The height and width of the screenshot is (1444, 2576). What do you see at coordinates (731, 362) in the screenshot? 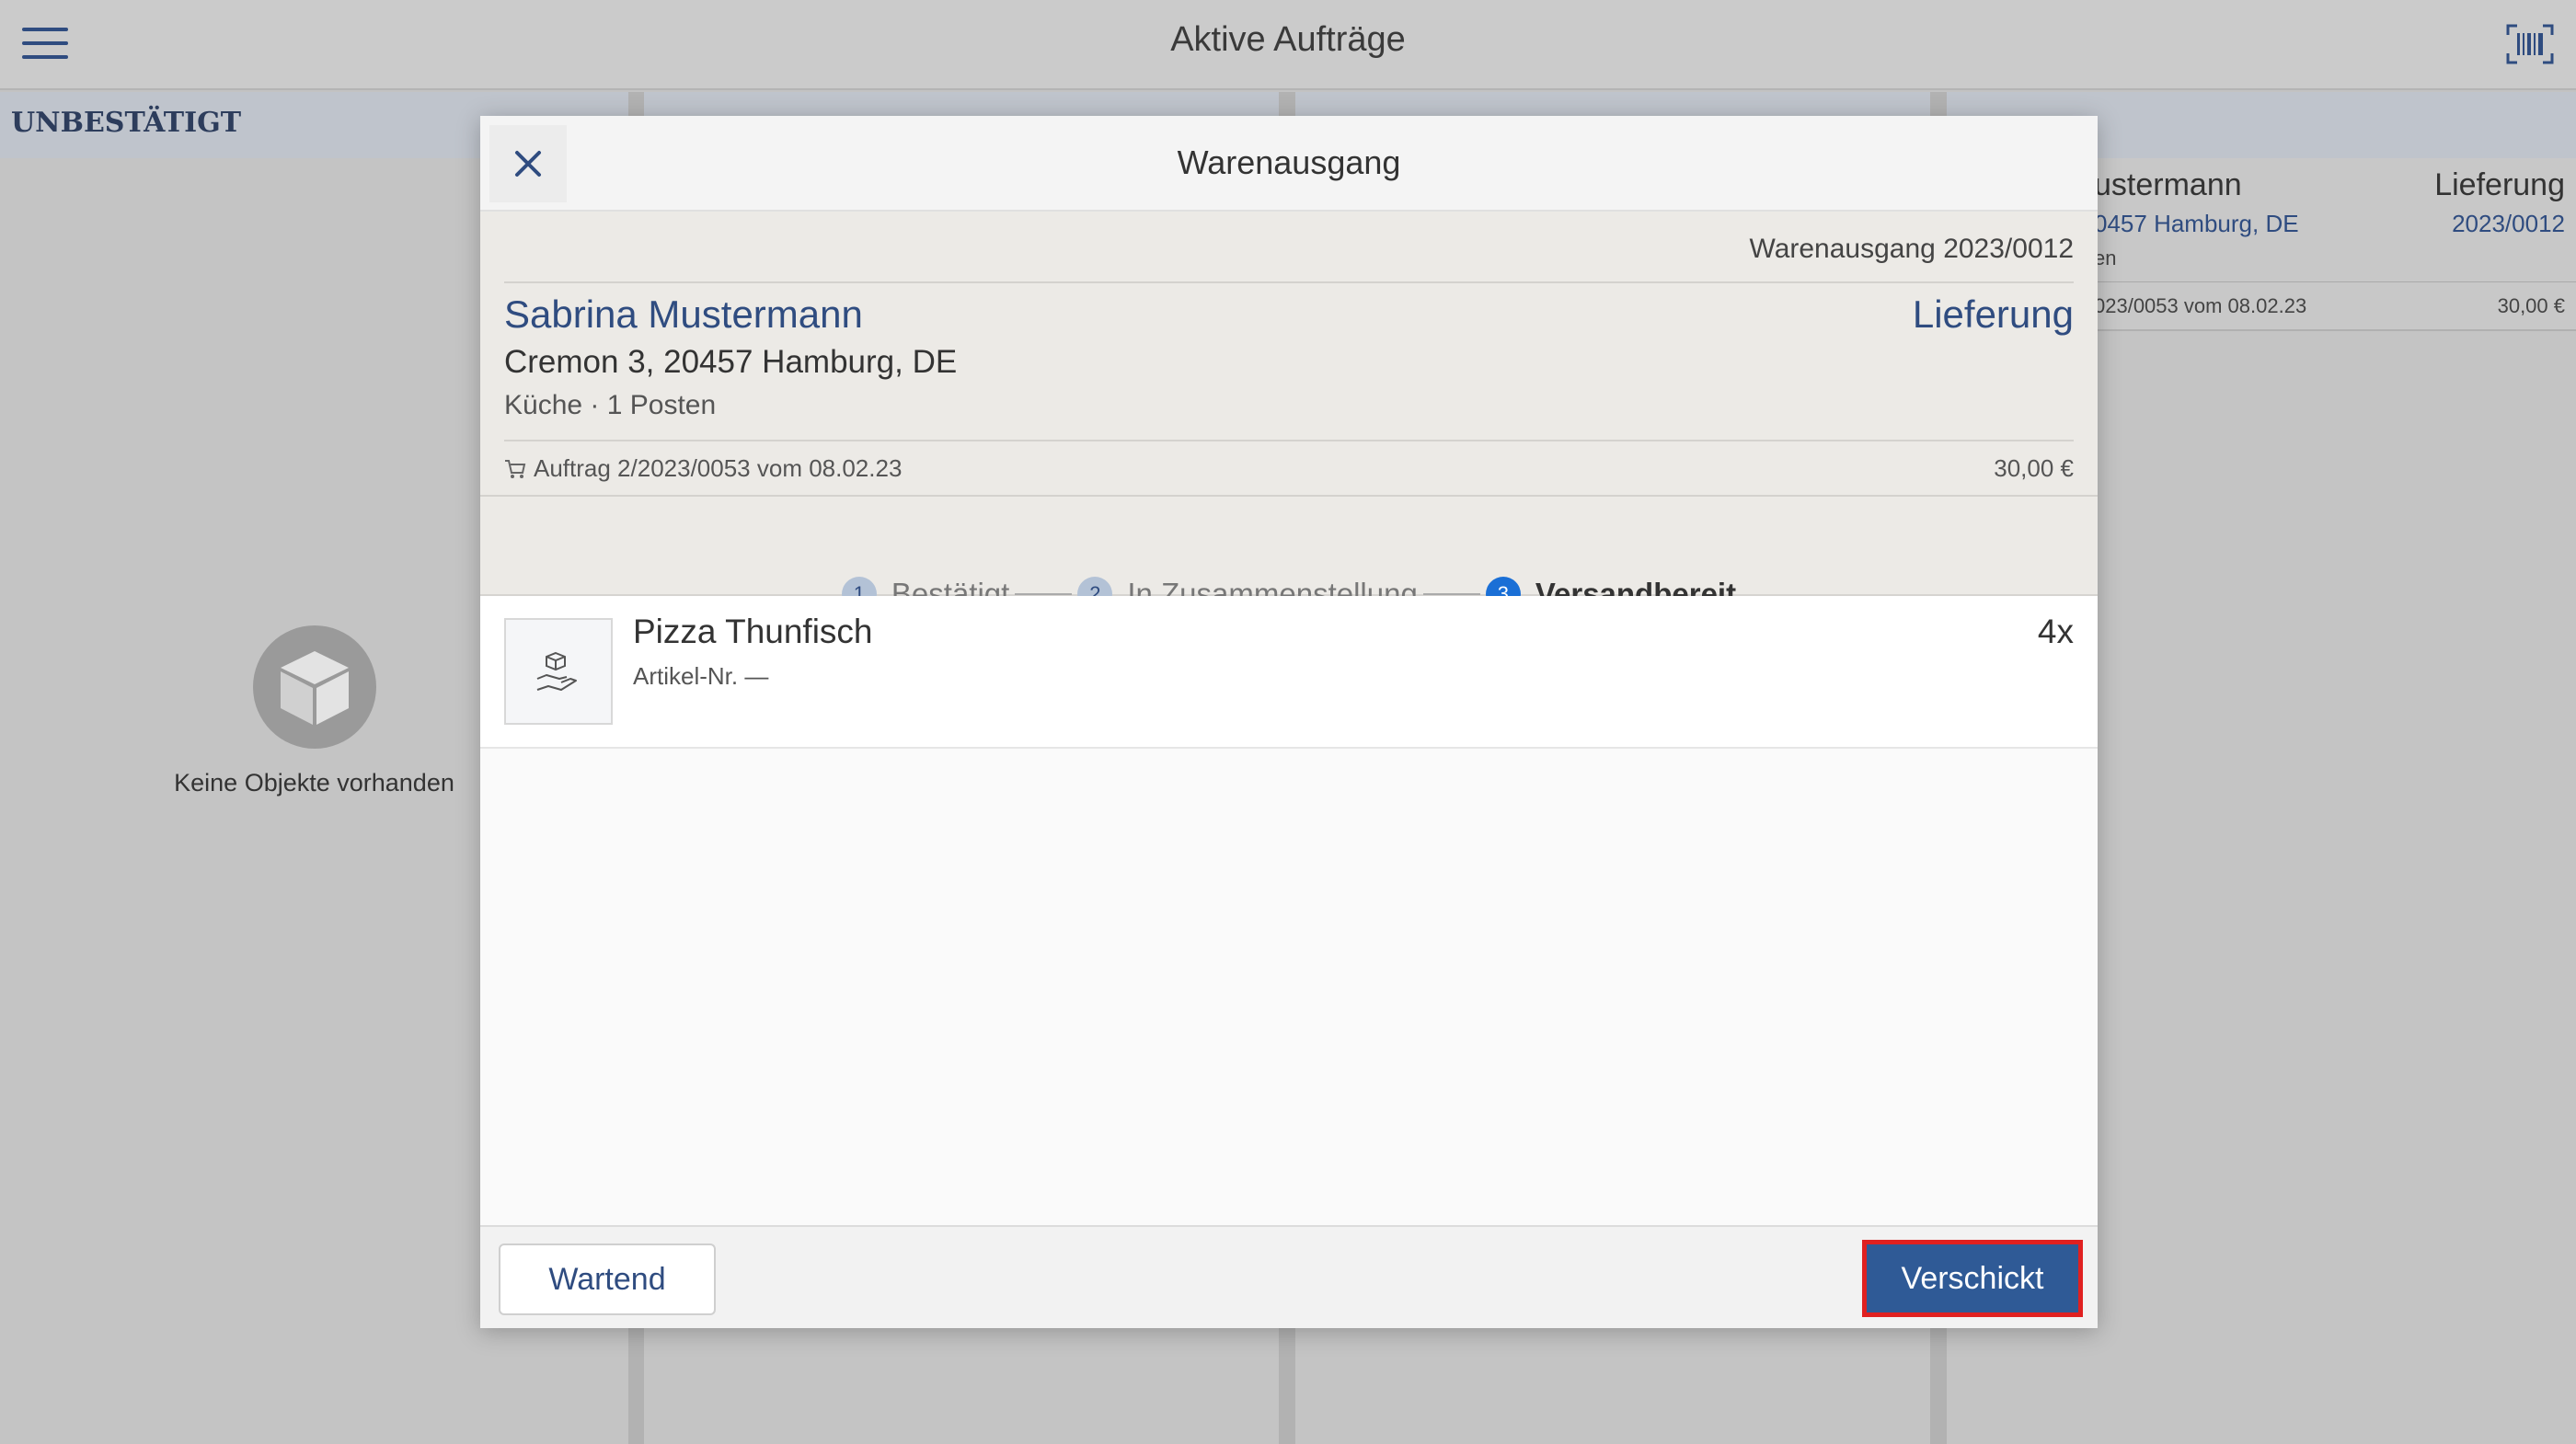
I see `customer-address: Cremon 3, 20457 Hamburg, DE` at bounding box center [731, 362].